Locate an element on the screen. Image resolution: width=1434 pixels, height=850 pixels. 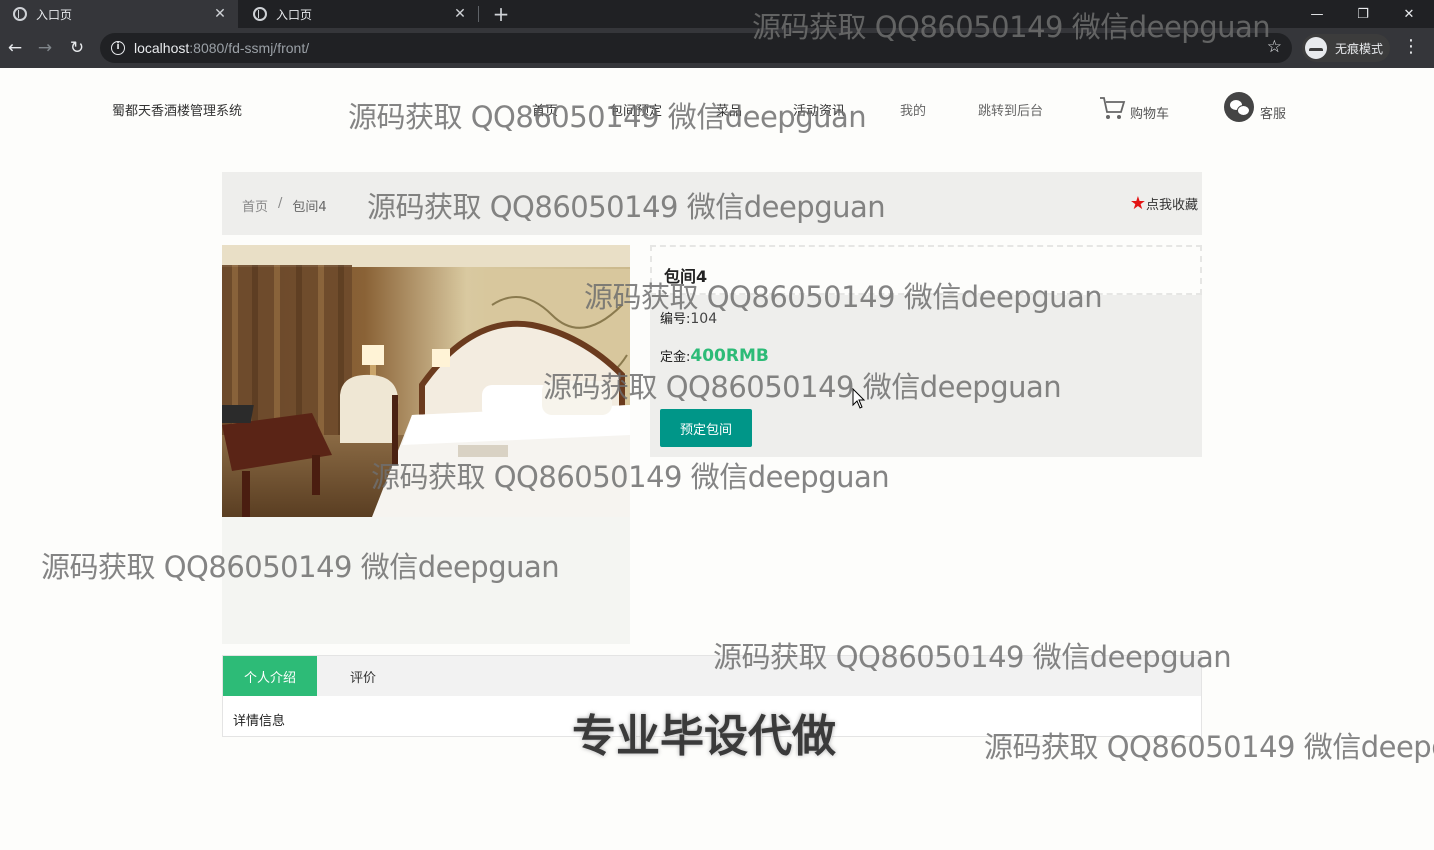
customer-service-link: 客服 is located at coordinates (1255, 107).